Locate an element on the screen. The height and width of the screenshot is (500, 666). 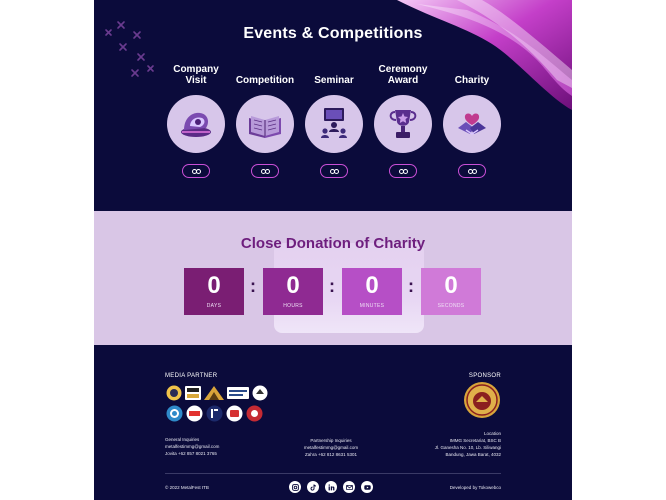
general-inquiries-title: General Inquiries is located at coordinates (182, 439).